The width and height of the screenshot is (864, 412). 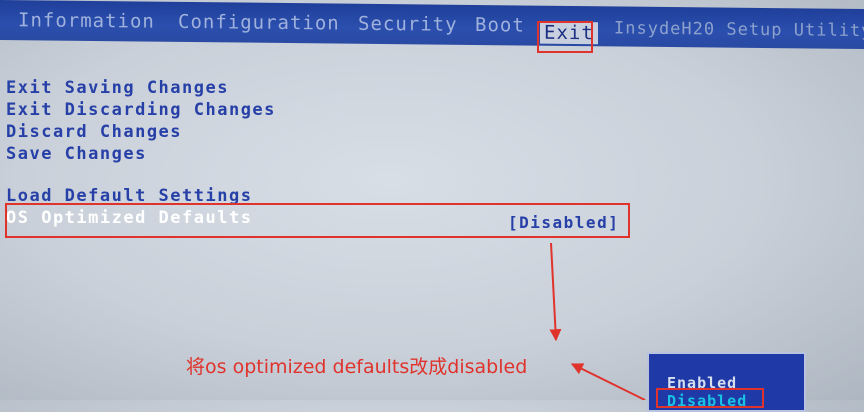 I want to click on arrow-down, so click(x=555, y=292).